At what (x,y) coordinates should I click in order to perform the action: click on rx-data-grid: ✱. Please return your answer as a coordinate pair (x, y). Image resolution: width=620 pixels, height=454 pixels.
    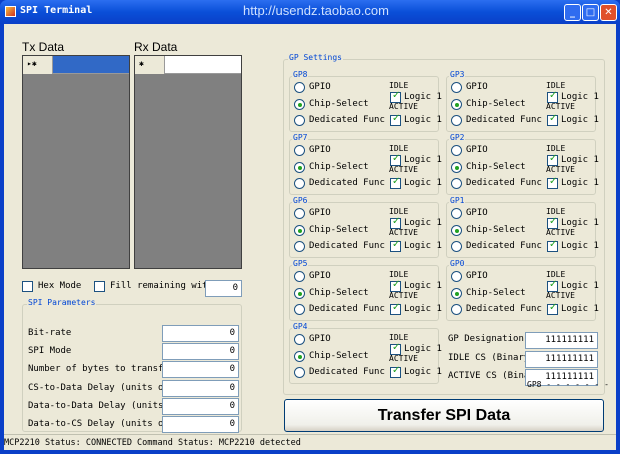
    Looking at the image, I should click on (188, 162).